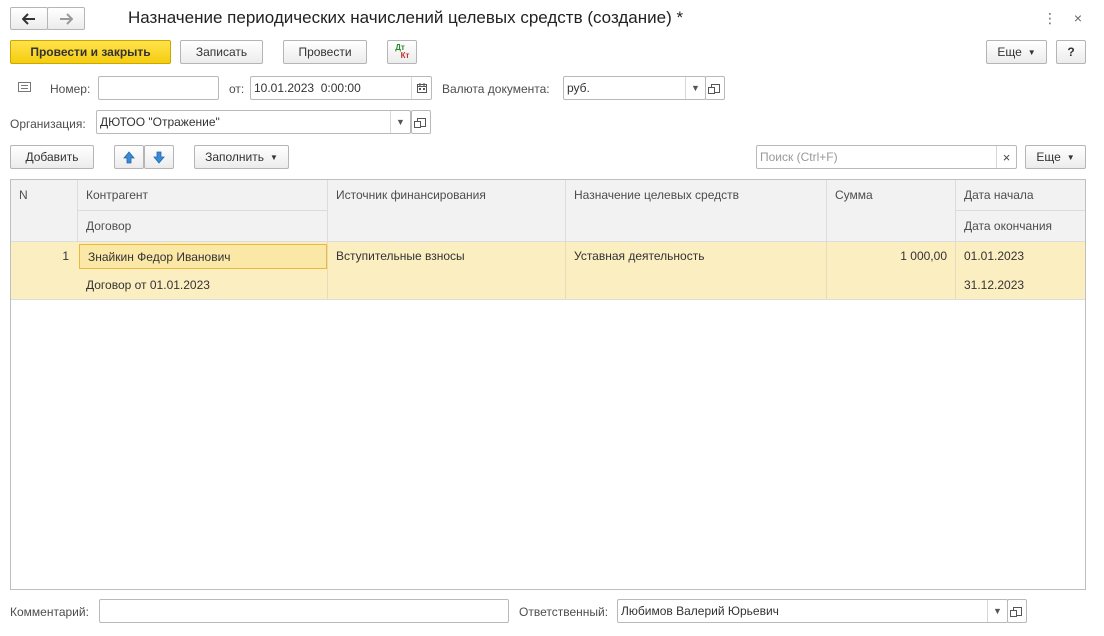 Image resolution: width=1104 pixels, height=636 pixels. What do you see at coordinates (1020, 226) in the screenshot?
I see `column-header-date-end: Дата окончания` at bounding box center [1020, 226].